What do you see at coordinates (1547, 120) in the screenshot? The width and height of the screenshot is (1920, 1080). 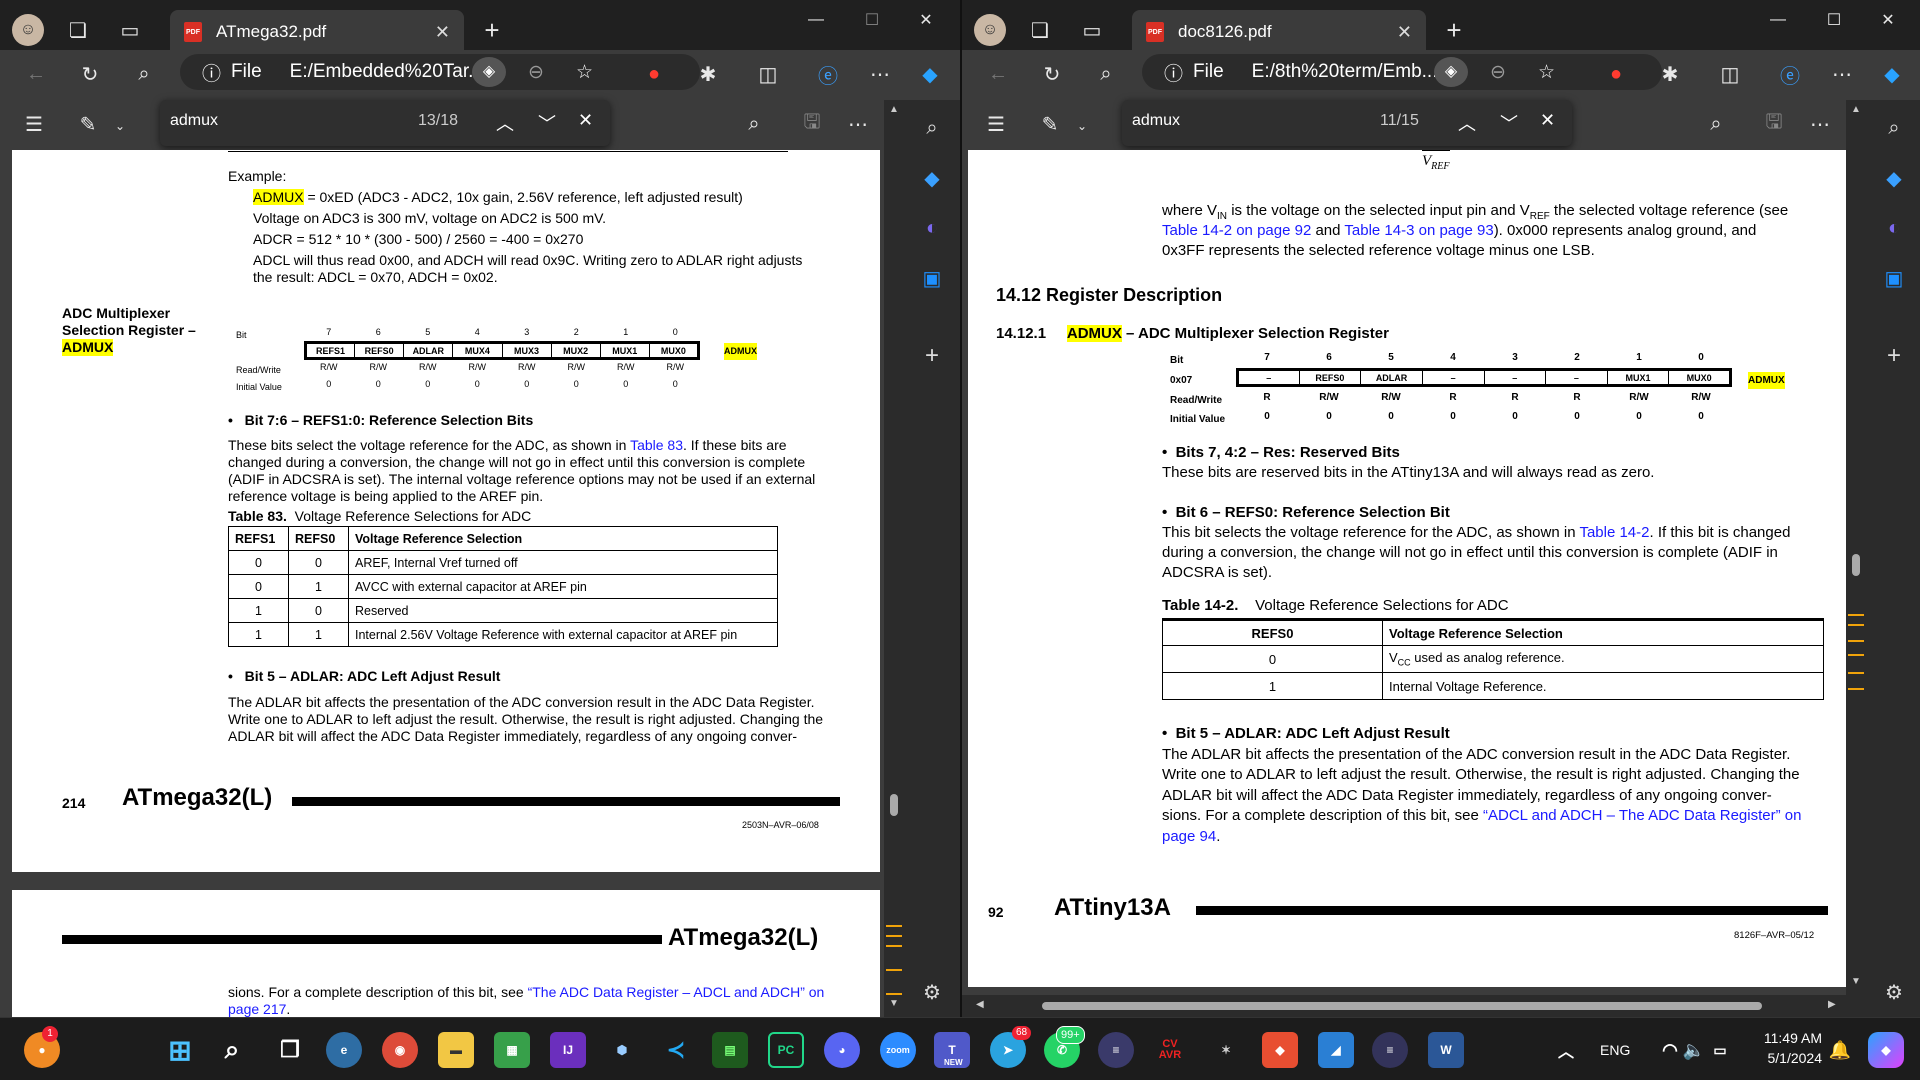 I see `find-close-icon: ✕` at bounding box center [1547, 120].